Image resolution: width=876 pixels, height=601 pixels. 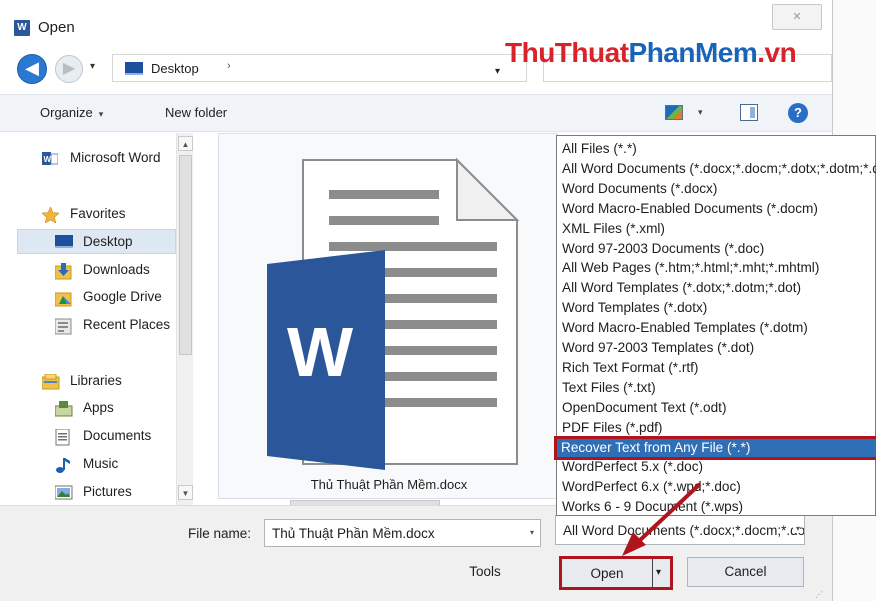 What do you see at coordinates (719, 149) in the screenshot?
I see `file-type-option: All Files (*.*)` at bounding box center [719, 149].